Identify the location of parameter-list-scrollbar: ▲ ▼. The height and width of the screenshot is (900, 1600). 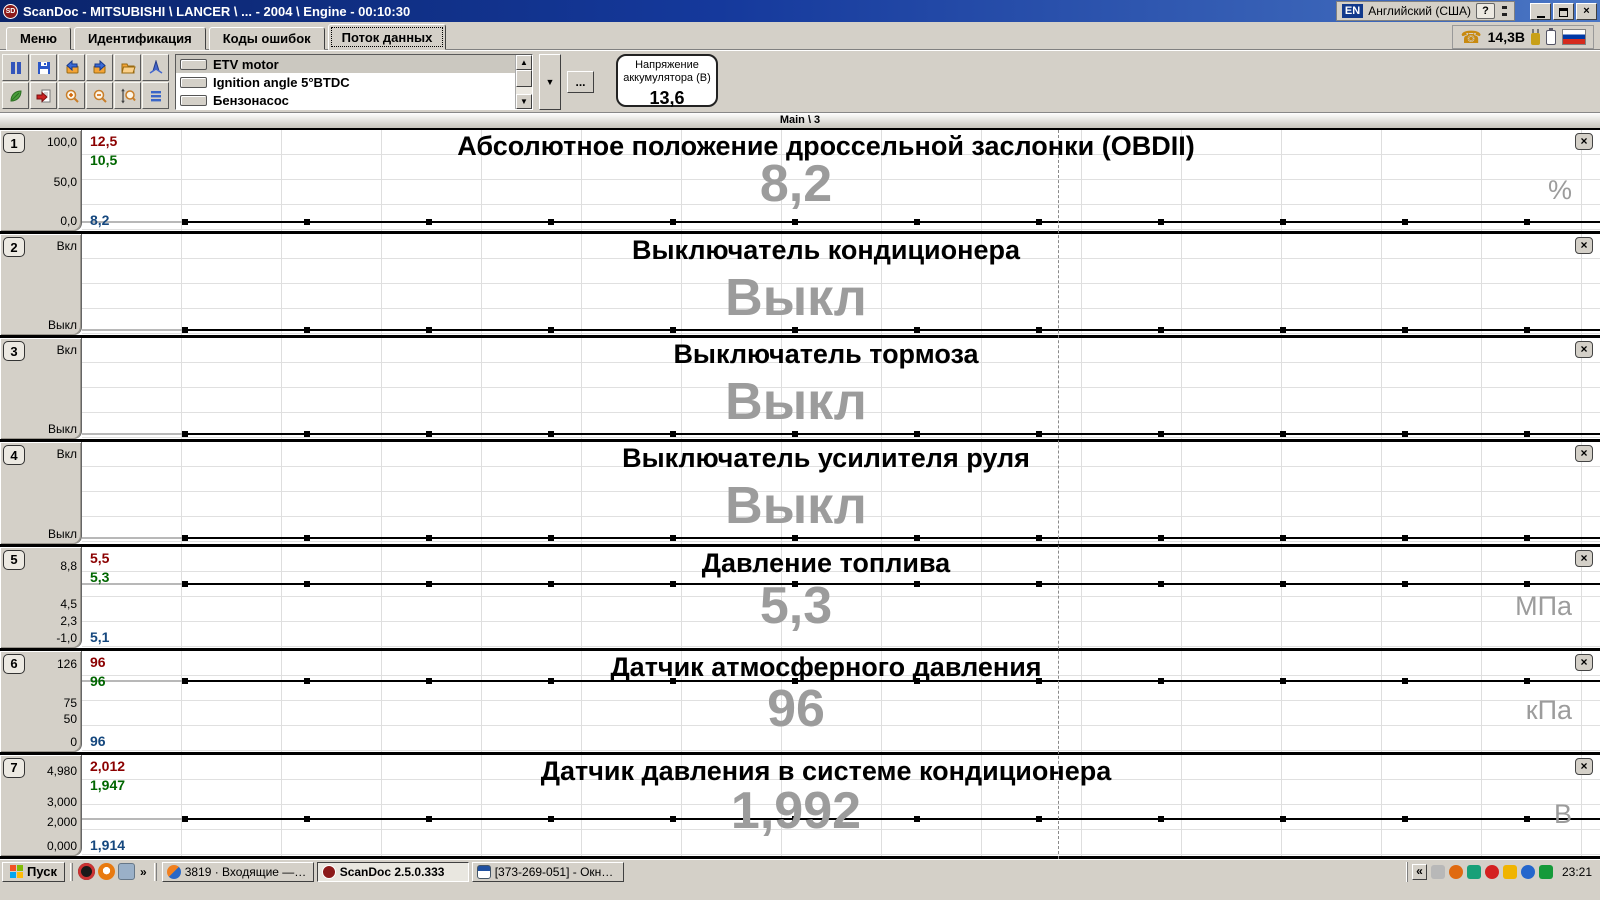
(523, 82).